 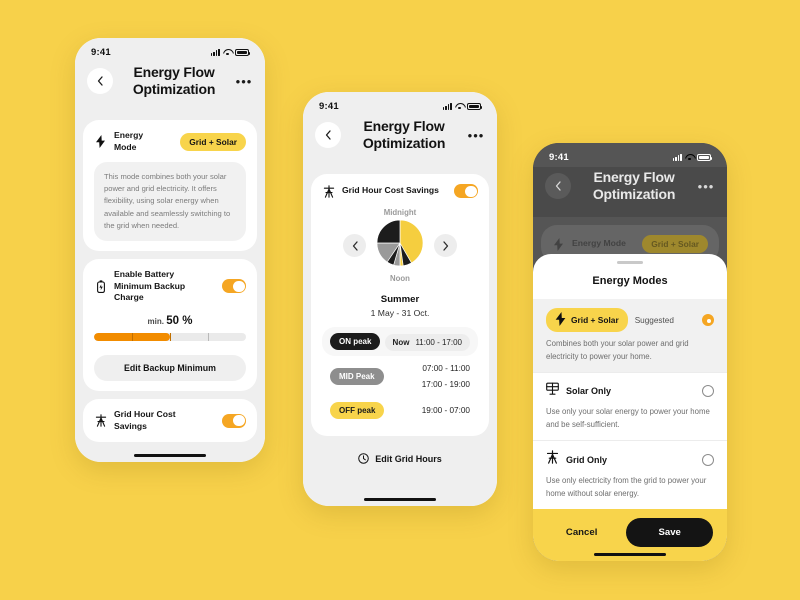 What do you see at coordinates (581, 532) in the screenshot?
I see `cancel-button: Cancel` at bounding box center [581, 532].